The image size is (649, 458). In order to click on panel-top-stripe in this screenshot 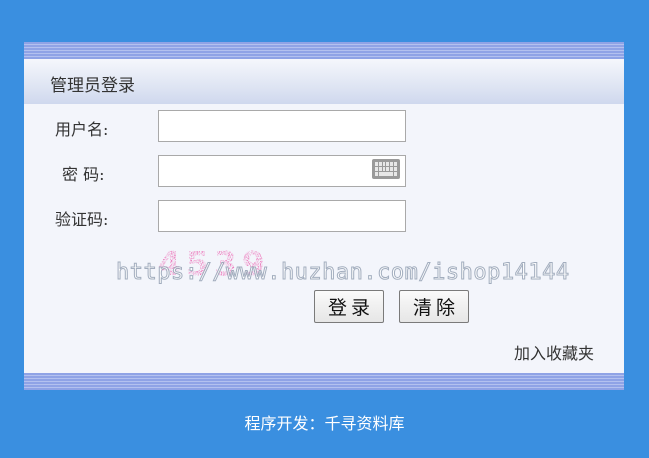, I will do `click(324, 50)`.